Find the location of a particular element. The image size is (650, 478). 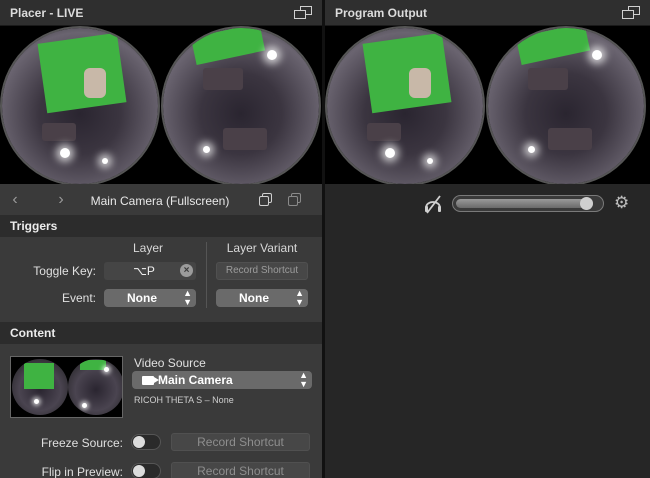

placer-header: Placer - LIVE is located at coordinates (161, 13).